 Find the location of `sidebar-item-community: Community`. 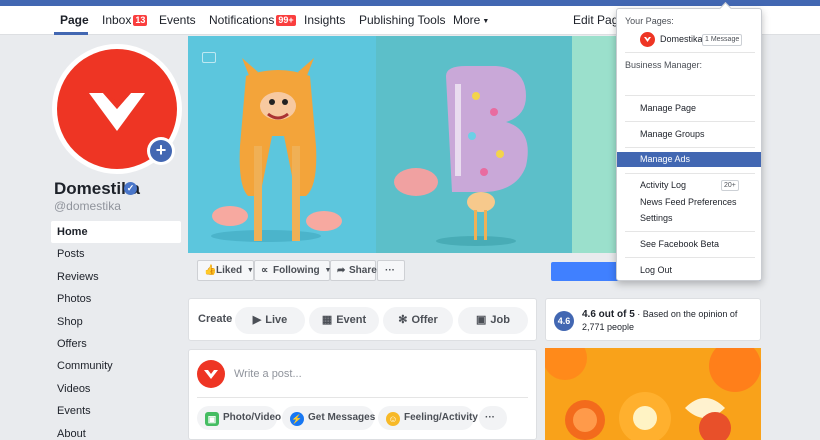

sidebar-item-community: Community is located at coordinates (116, 366).